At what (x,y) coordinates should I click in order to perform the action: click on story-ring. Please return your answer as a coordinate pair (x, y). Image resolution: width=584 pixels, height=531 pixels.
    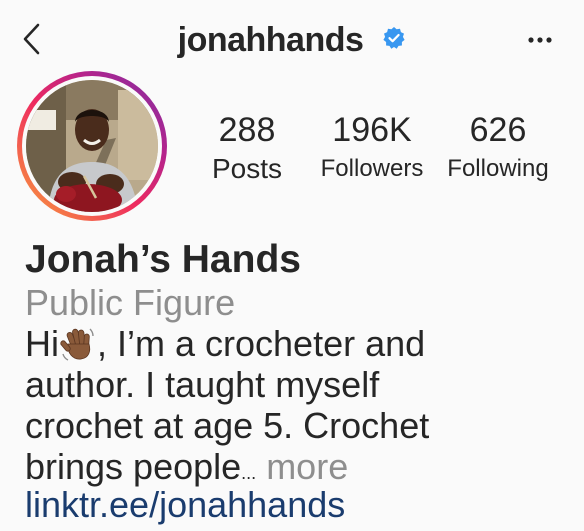
    Looking at the image, I should click on (92, 146).